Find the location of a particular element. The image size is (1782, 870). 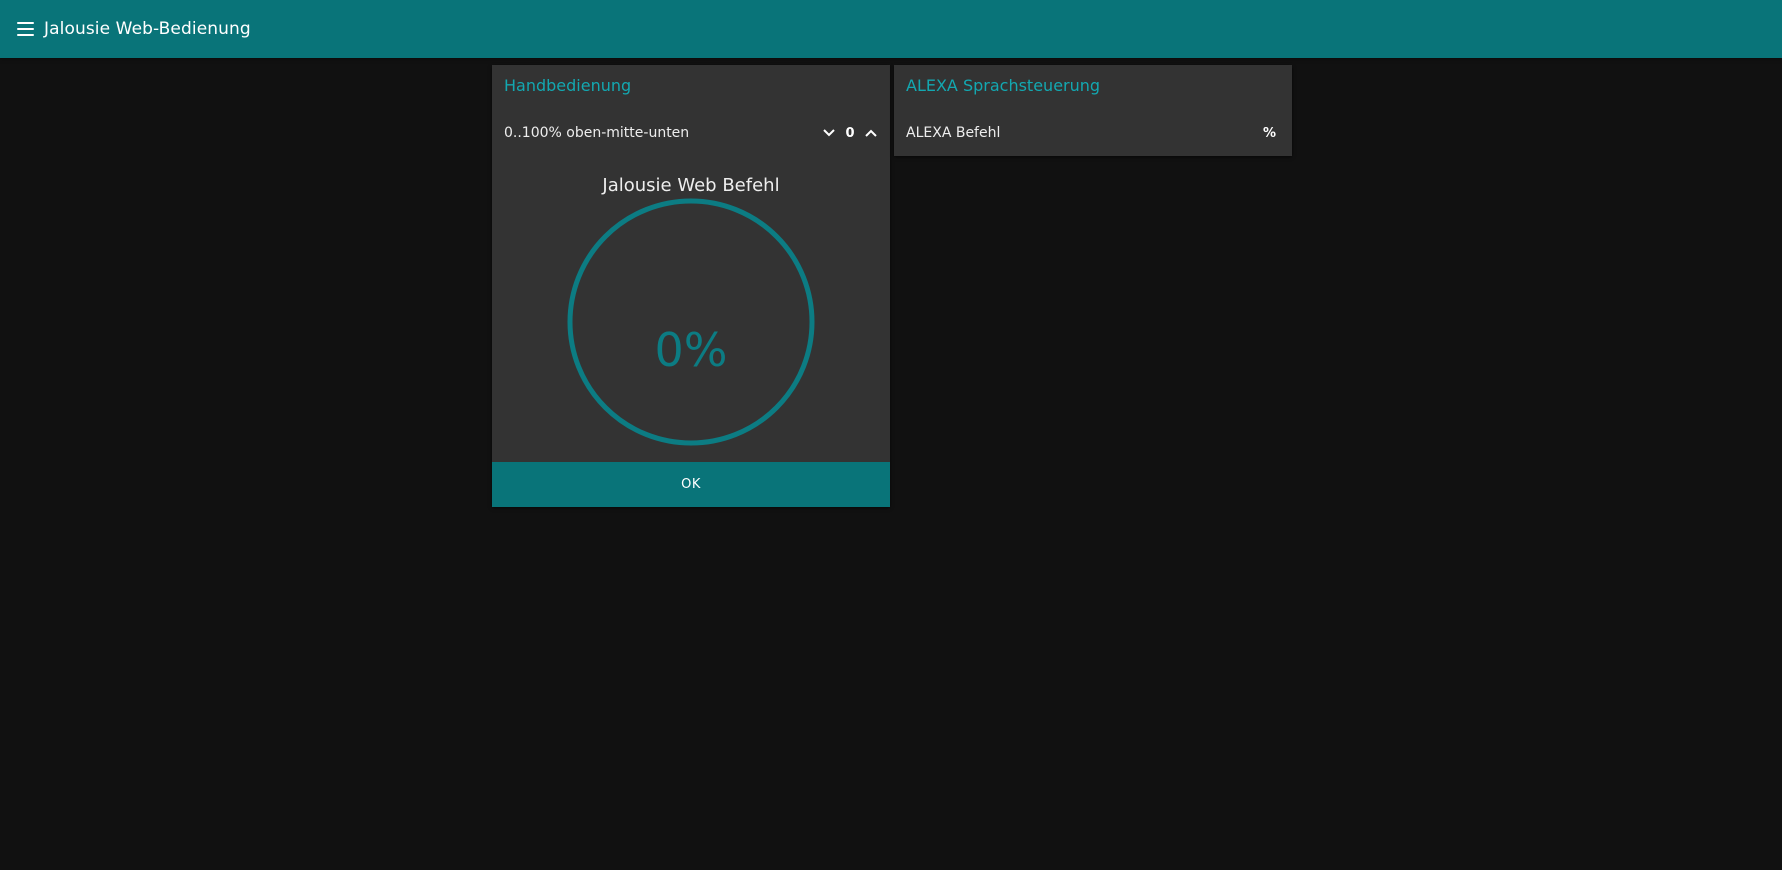

hamburger-menu-icon is located at coordinates (25, 29).